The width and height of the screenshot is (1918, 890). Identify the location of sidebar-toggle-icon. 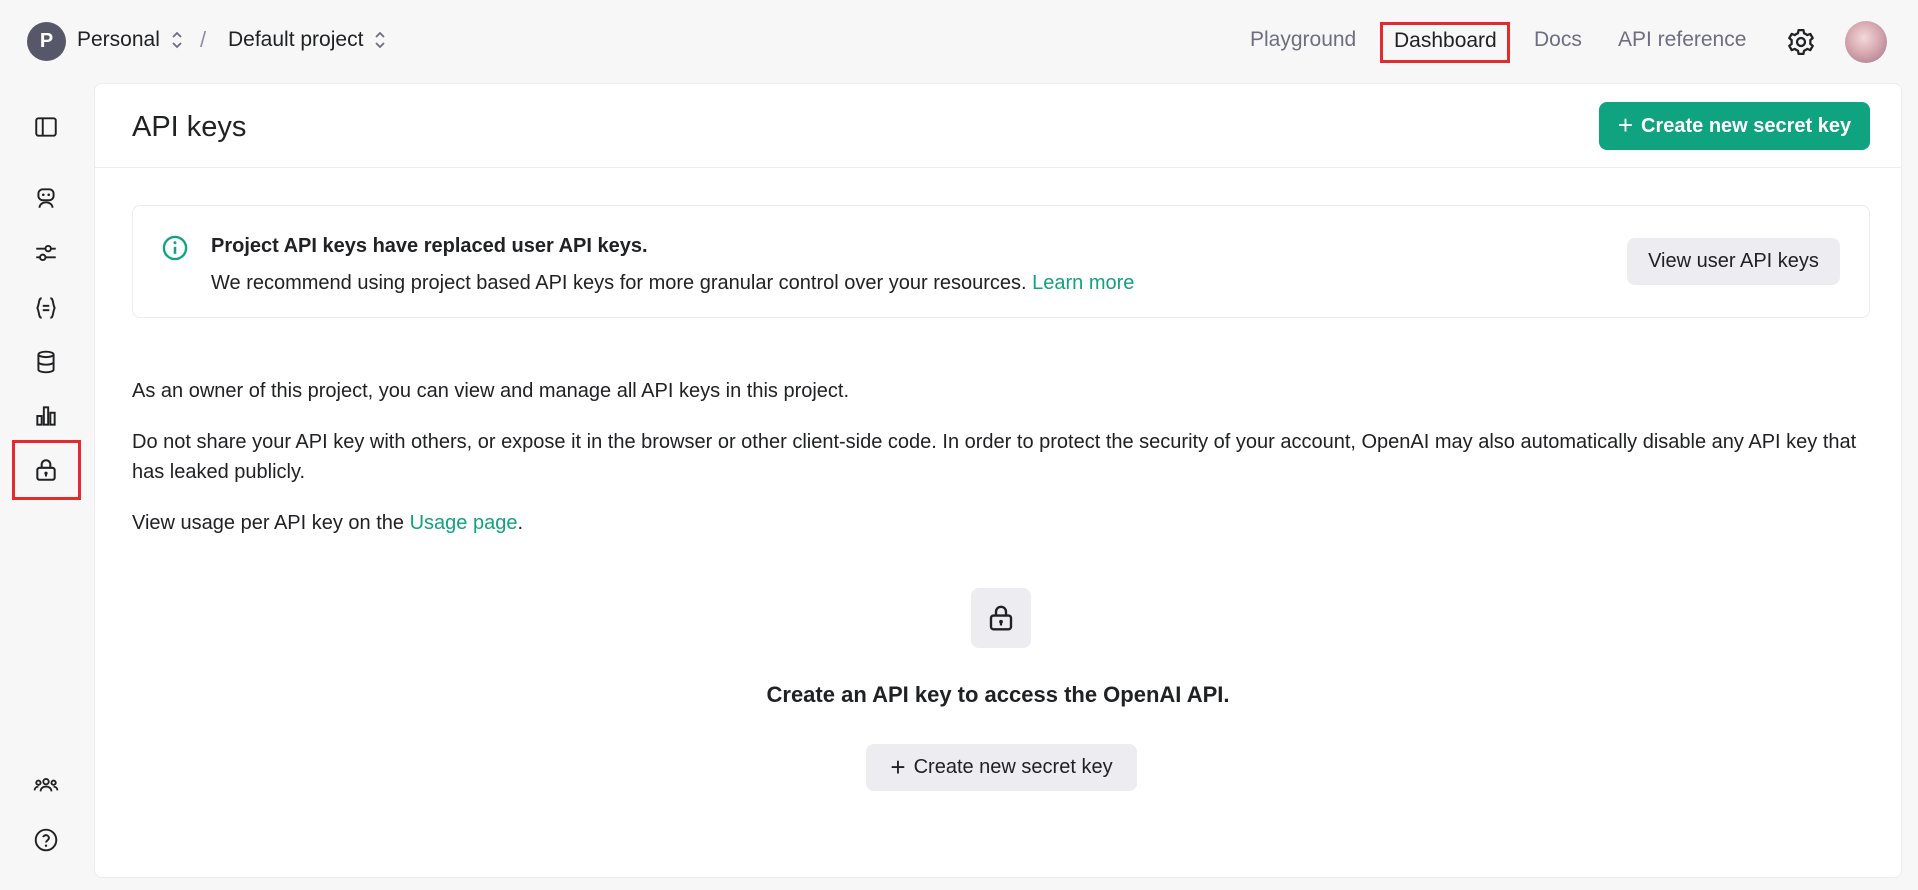
(46, 127).